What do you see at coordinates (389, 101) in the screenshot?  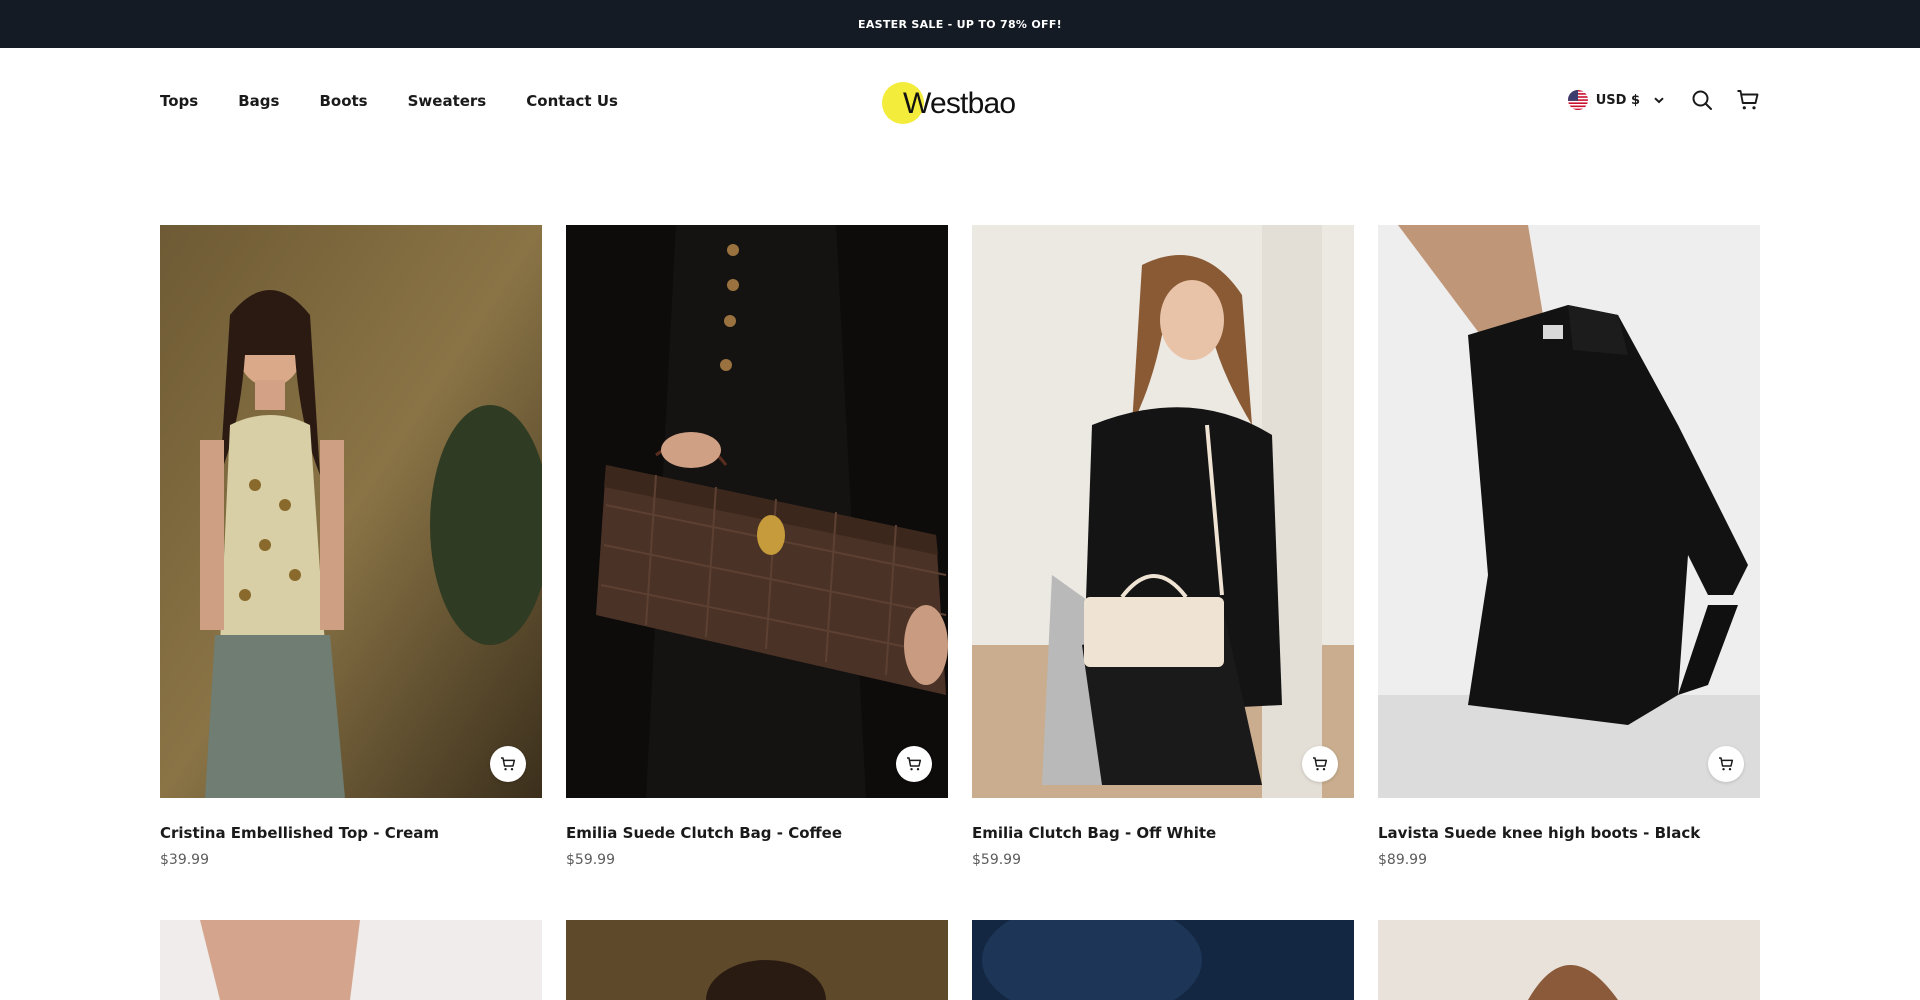 I see `main-nav: Tops Bags Boots Sweaters Contact Us` at bounding box center [389, 101].